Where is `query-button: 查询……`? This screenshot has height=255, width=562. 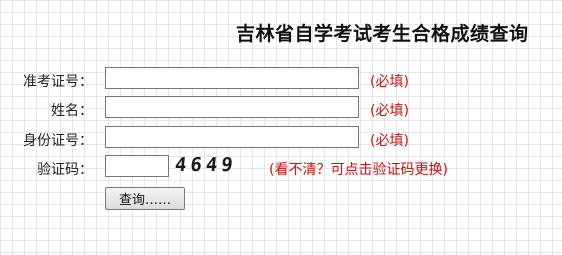 query-button: 查询…… is located at coordinates (145, 198).